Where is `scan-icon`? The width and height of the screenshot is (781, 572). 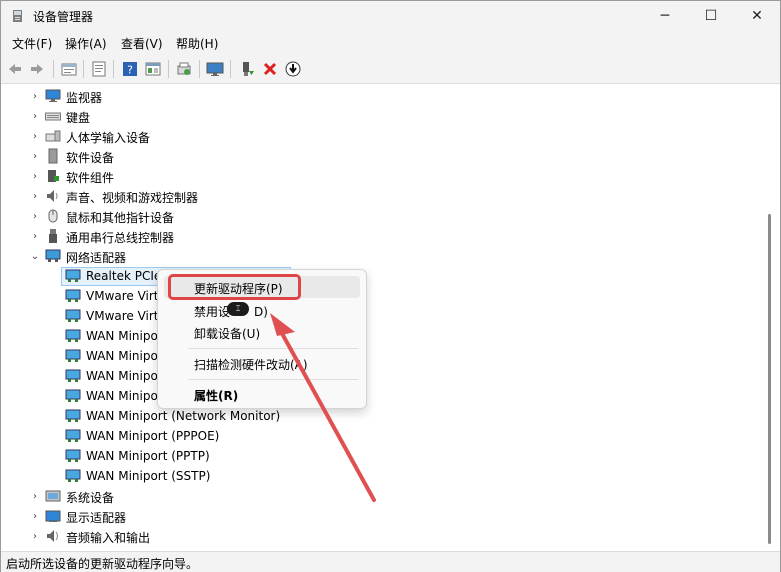
scan-icon is located at coordinates (184, 69).